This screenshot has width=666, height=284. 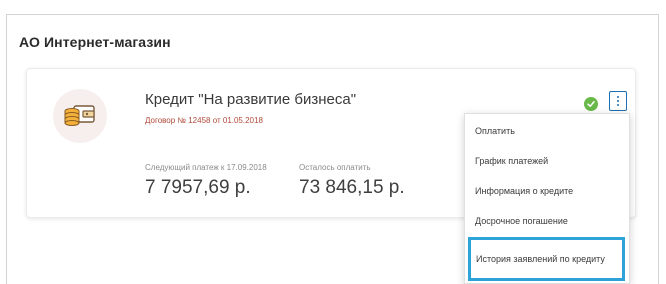 I want to click on remaining-amount: 73 846,15 р., so click(x=352, y=187).